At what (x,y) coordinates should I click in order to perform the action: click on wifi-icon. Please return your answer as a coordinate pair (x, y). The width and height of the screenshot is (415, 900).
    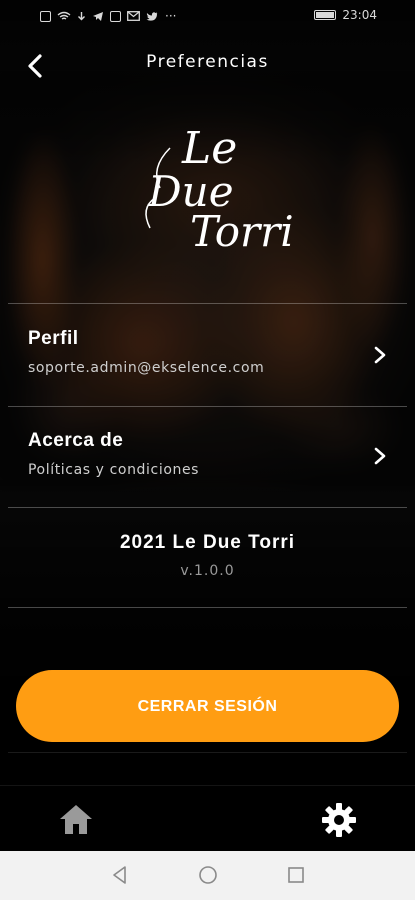
    Looking at the image, I should click on (64, 15).